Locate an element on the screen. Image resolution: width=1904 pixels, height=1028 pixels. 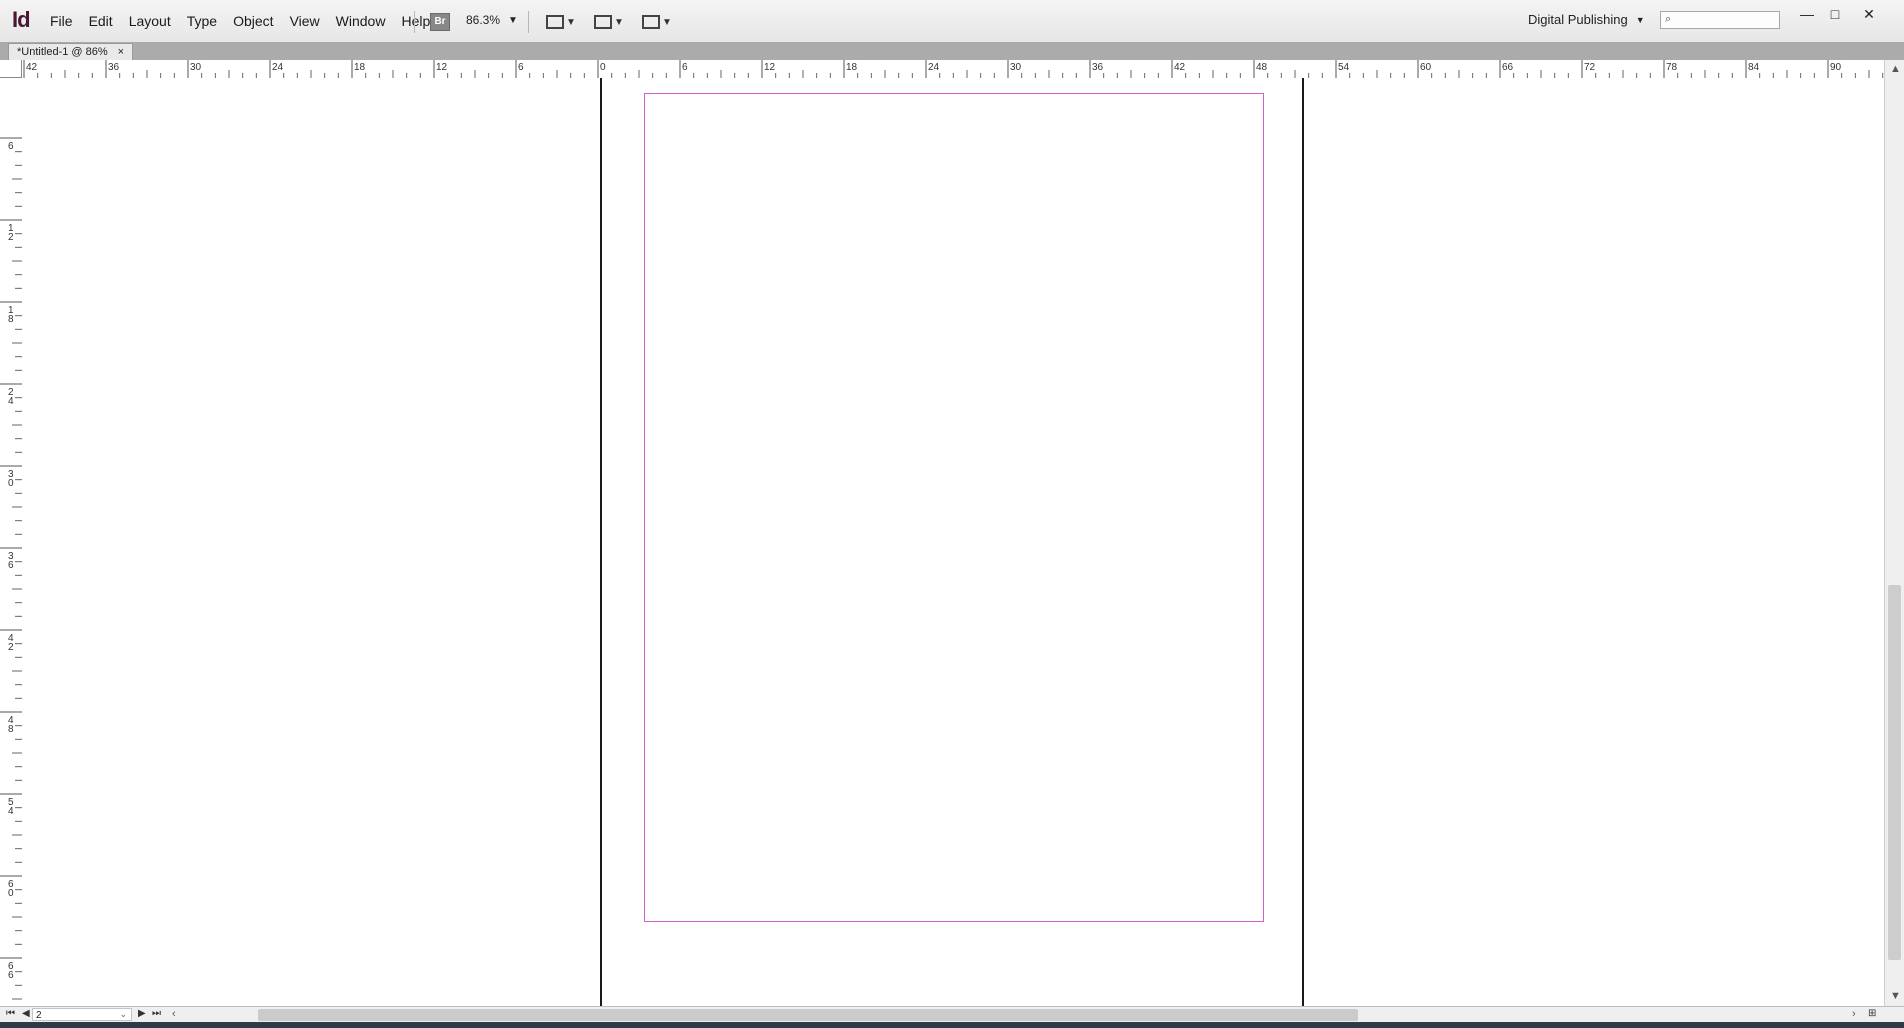
chevron-left-icon: ‹ is located at coordinates (174, 1014).